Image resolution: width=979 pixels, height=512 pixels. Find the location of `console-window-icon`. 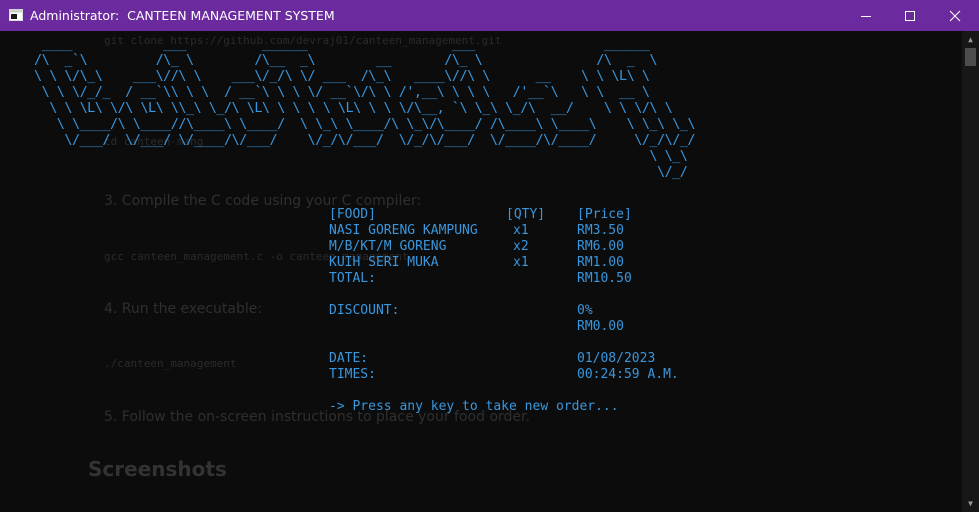

console-window-icon is located at coordinates (16, 15).